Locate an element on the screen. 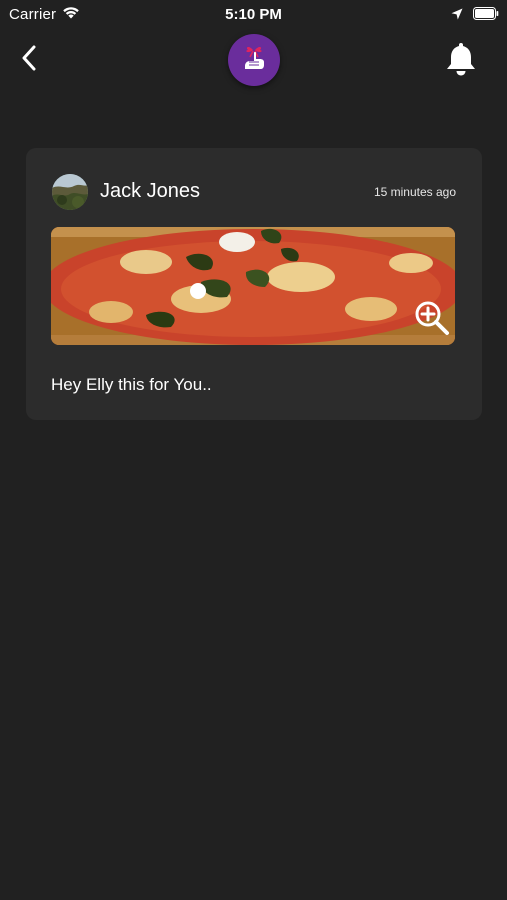 The height and width of the screenshot is (900, 507). app-logo is located at coordinates (254, 60).